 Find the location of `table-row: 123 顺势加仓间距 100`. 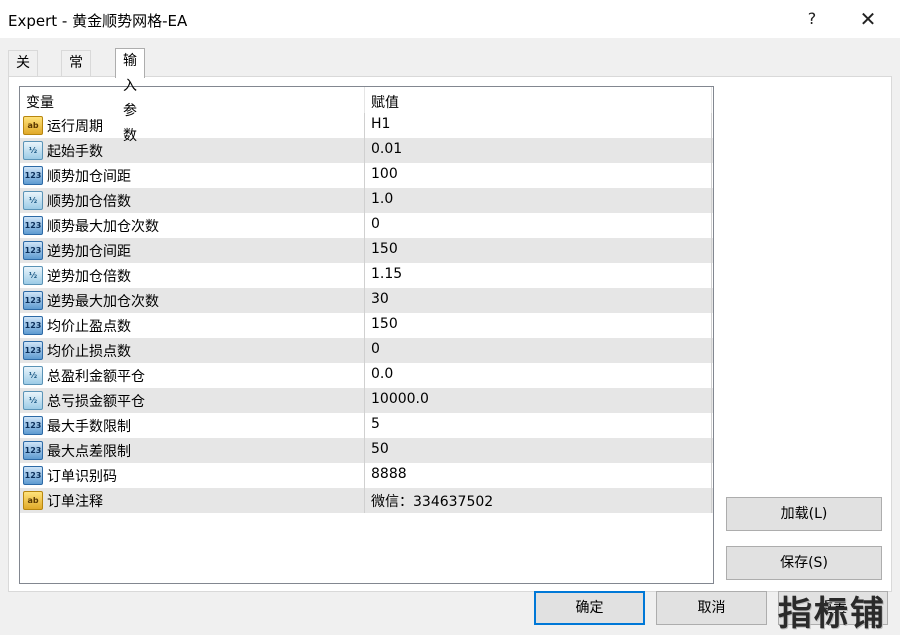

table-row: 123 顺势加仓间距 100 is located at coordinates (366, 175).